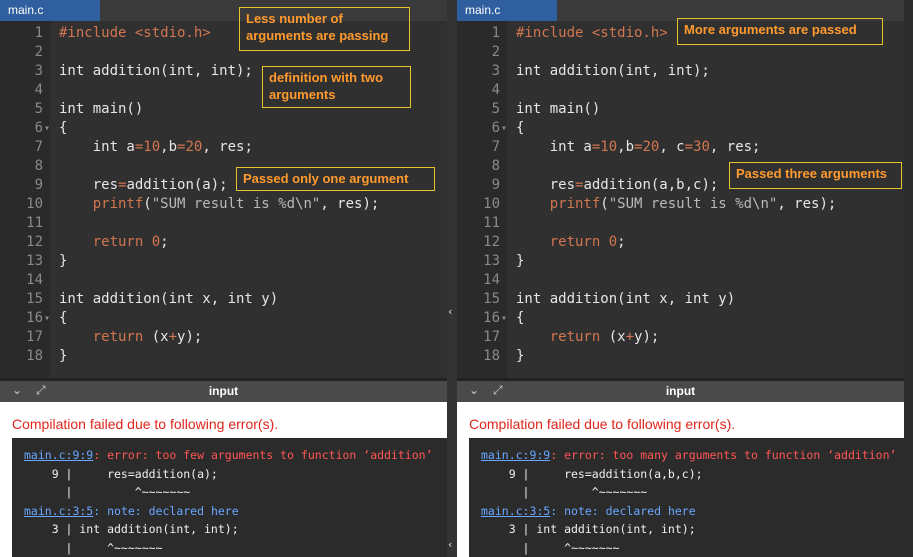 The image size is (913, 557). What do you see at coordinates (169, 299) in the screenshot?
I see `code-text: int addition(int x, int y)` at bounding box center [169, 299].